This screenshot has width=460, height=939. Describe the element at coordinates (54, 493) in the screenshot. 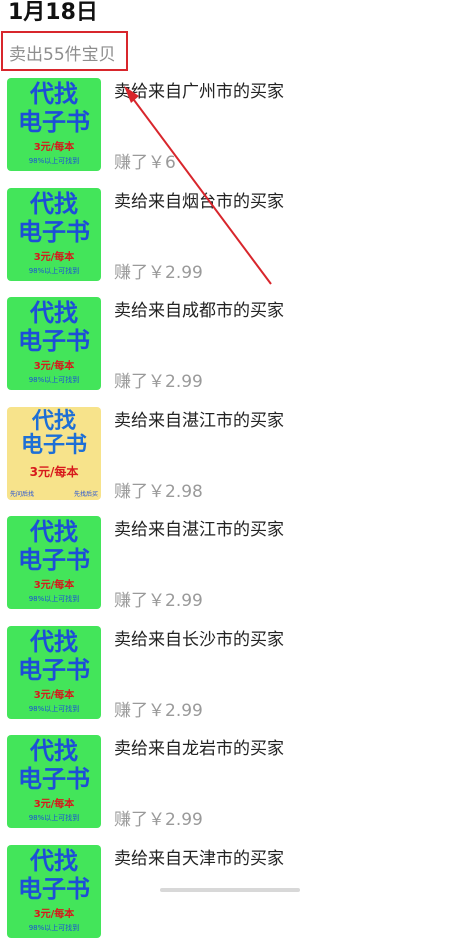

I see `thumb-note-row: 先问后找 先找后买` at that location.